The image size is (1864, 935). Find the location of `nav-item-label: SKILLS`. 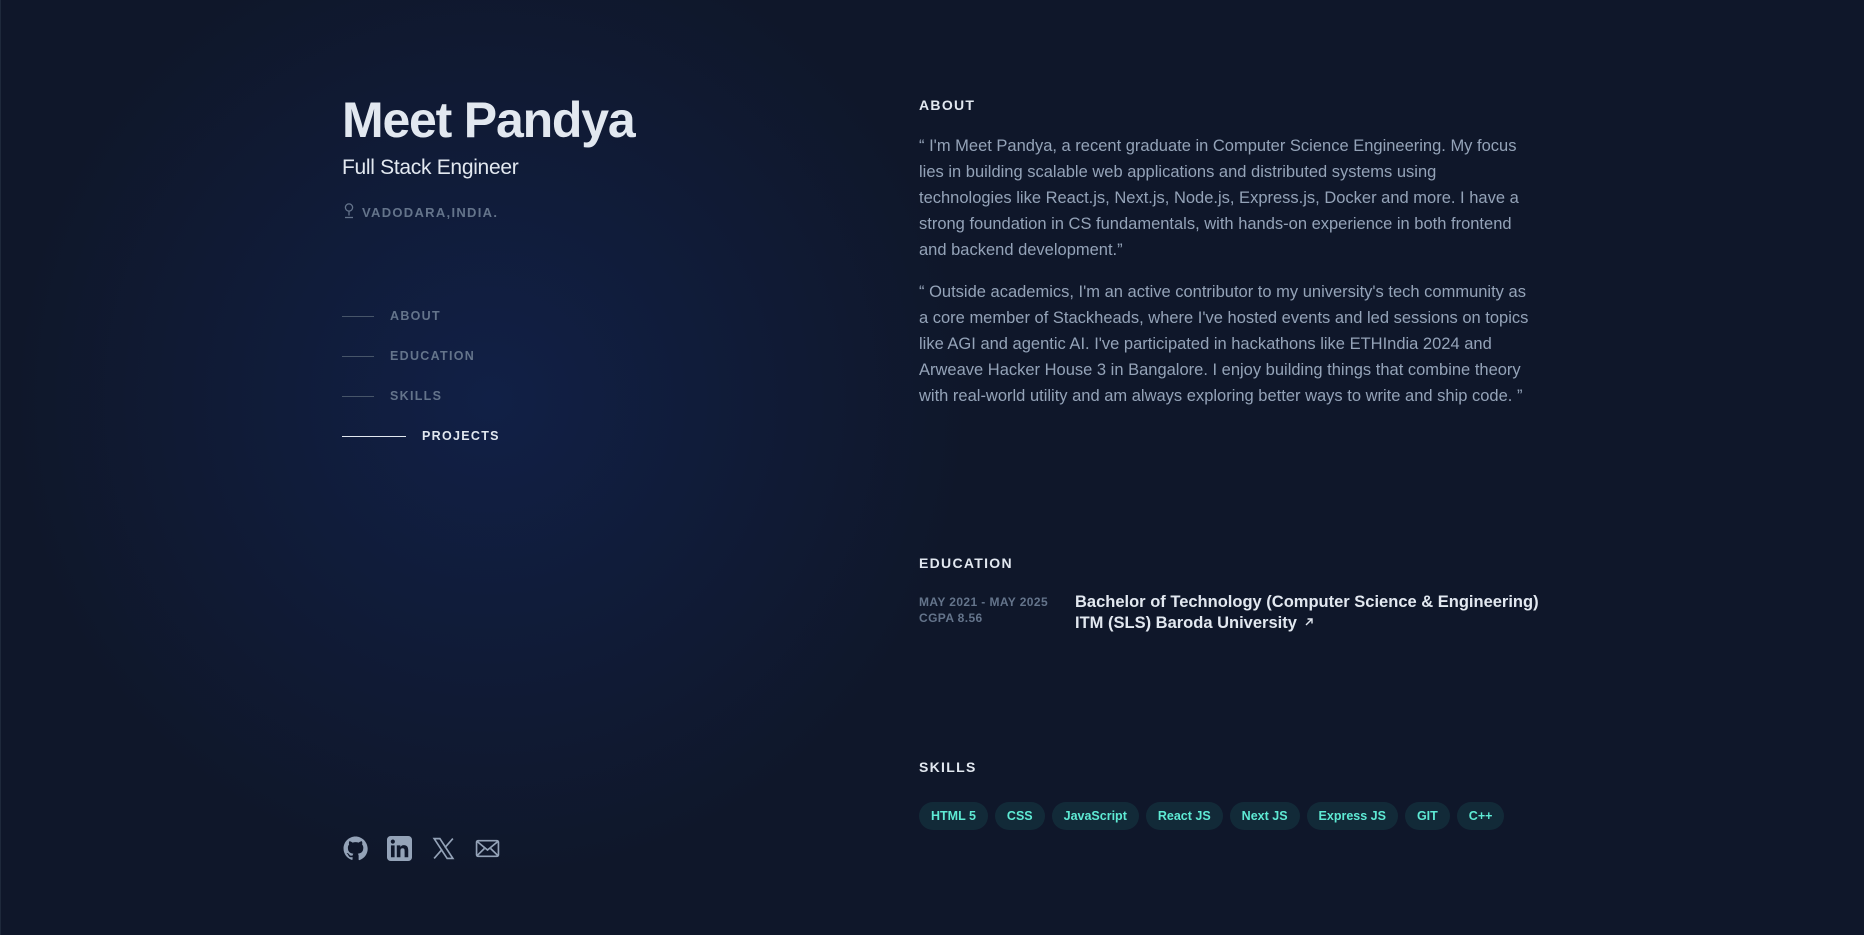

nav-item-label: SKILLS is located at coordinates (416, 396).